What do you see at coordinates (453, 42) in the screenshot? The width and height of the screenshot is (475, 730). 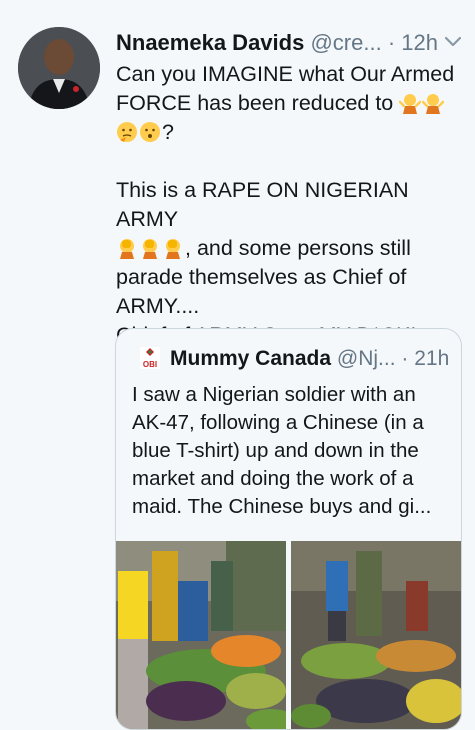 I see `chevron-down-icon` at bounding box center [453, 42].